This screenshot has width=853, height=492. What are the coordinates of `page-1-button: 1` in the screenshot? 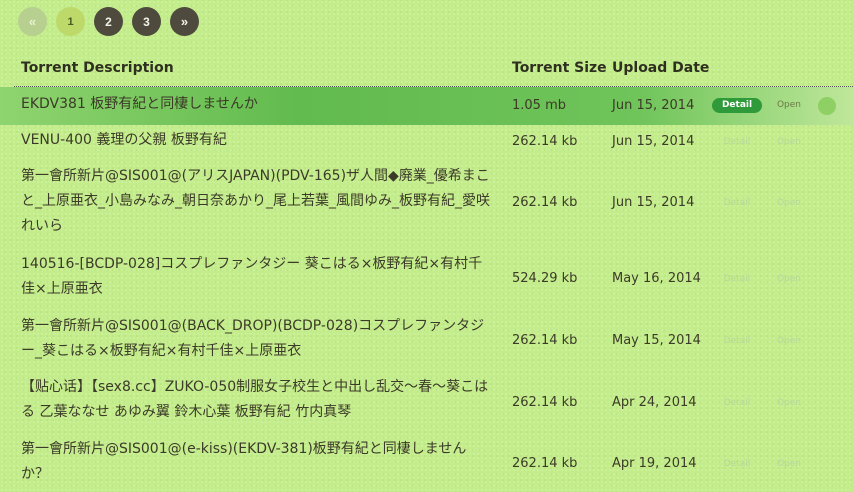 It's located at (70, 21).